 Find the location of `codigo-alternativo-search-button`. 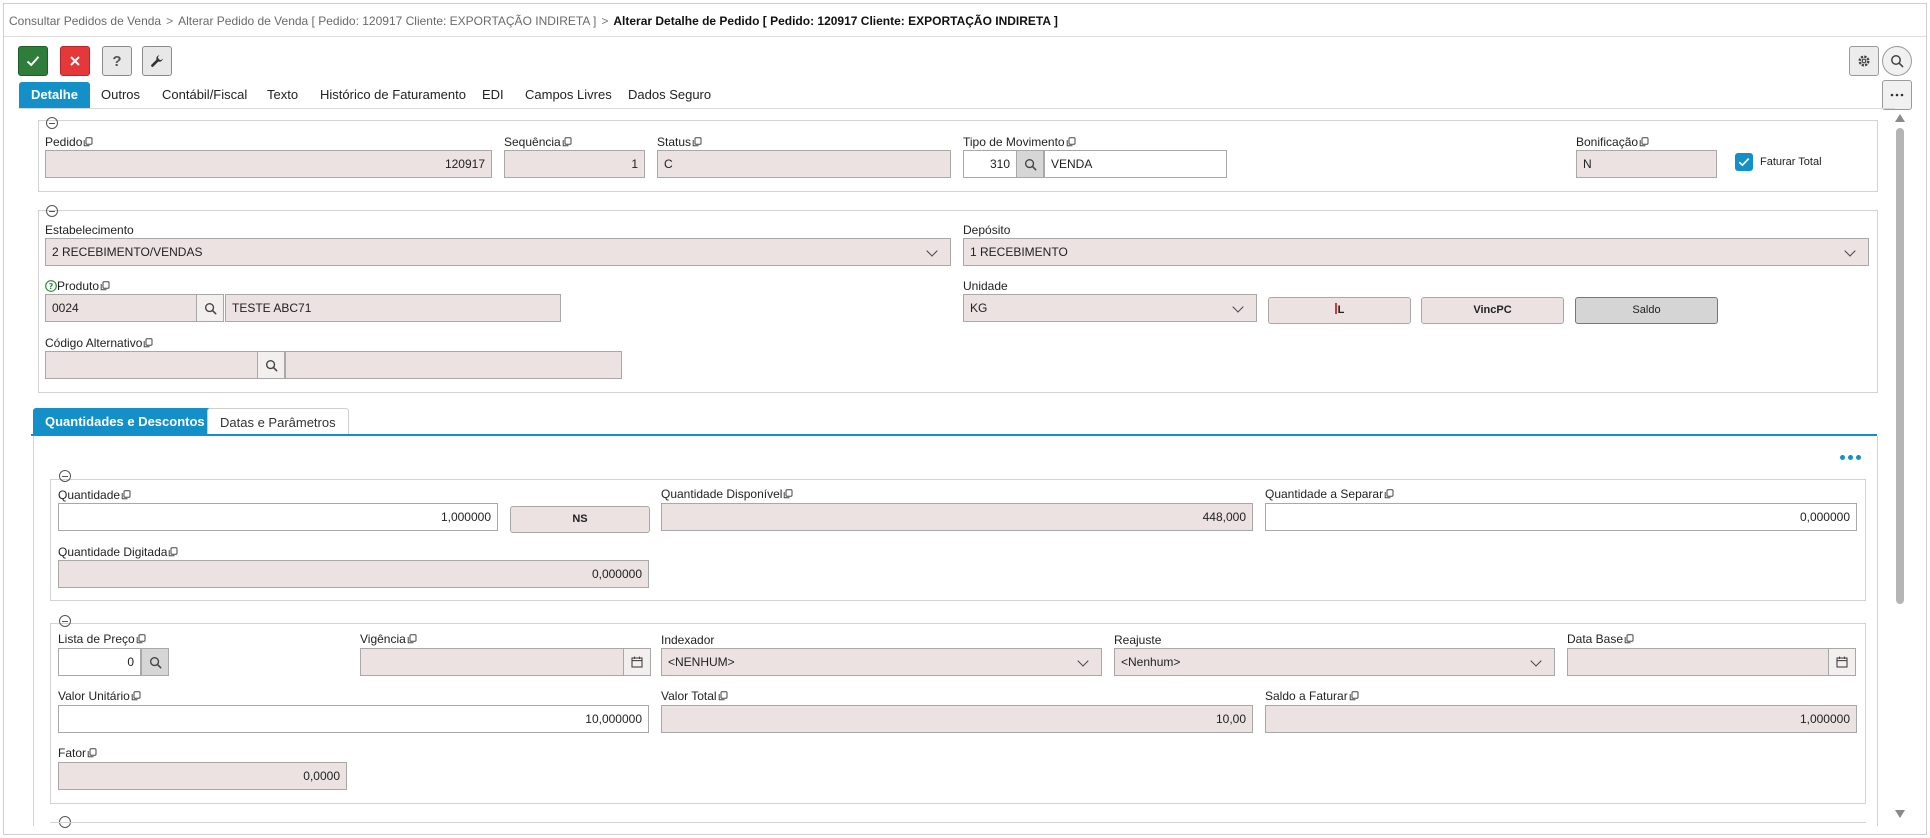

codigo-alternativo-search-button is located at coordinates (271, 365).